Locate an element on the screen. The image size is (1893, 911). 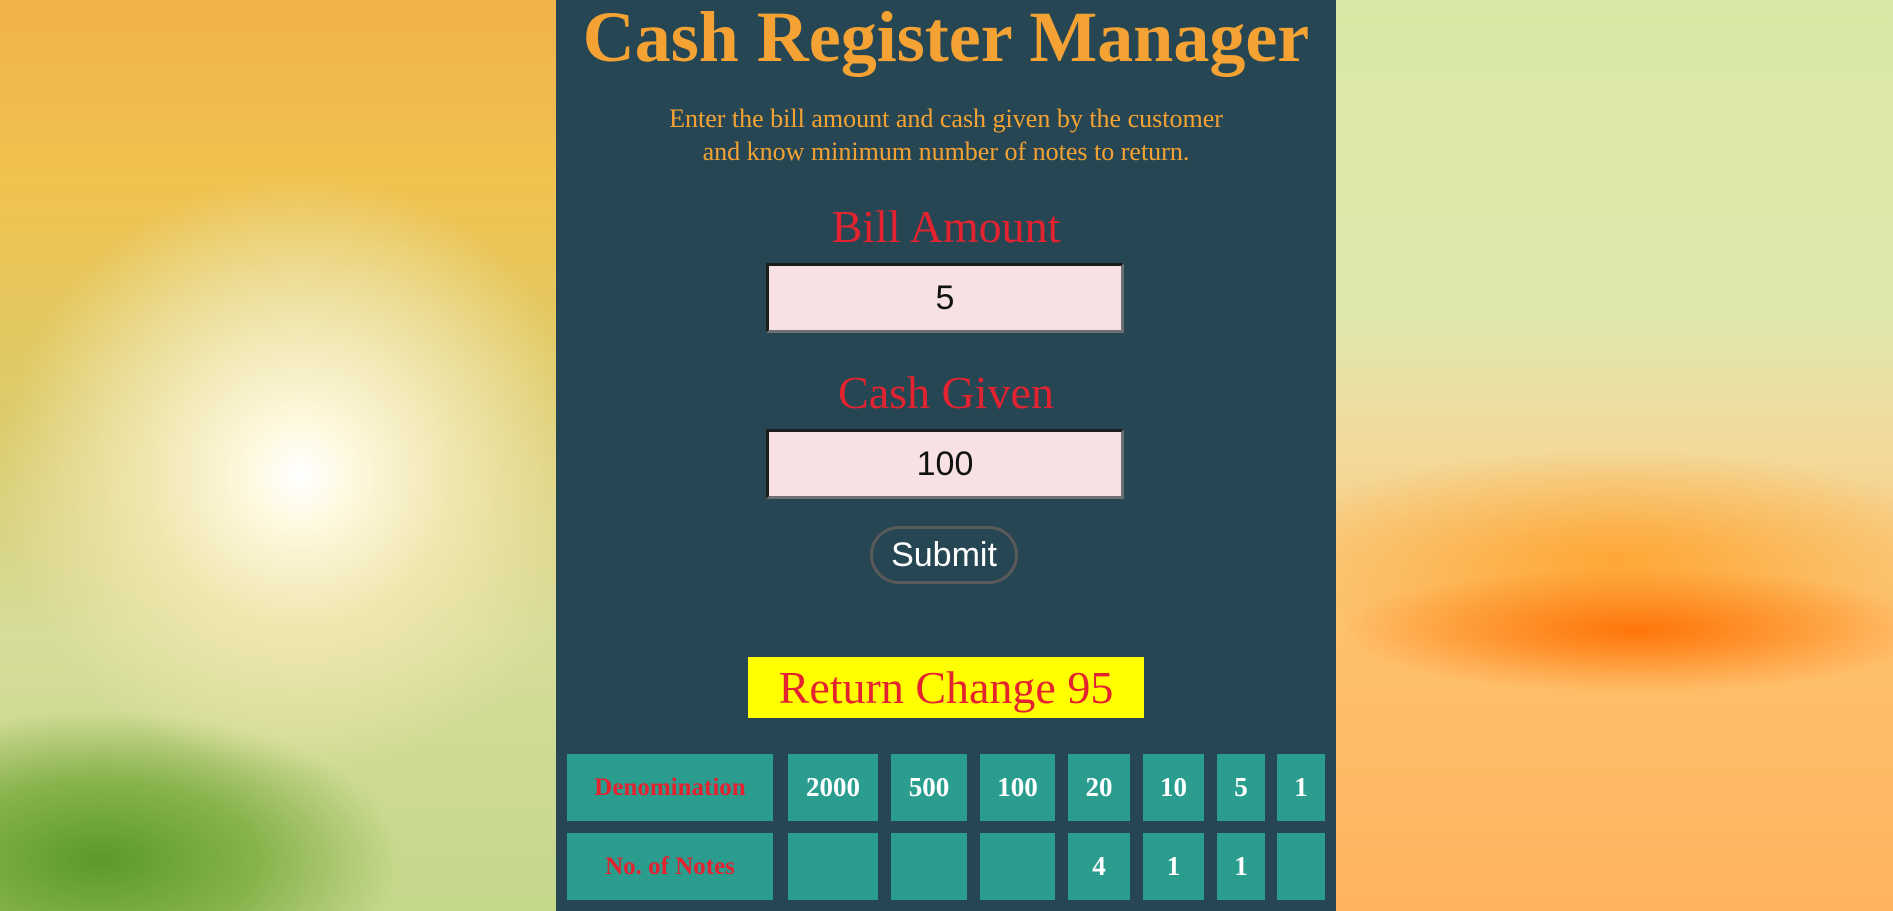
page-title: Cash Register Manager is located at coordinates (946, 38).